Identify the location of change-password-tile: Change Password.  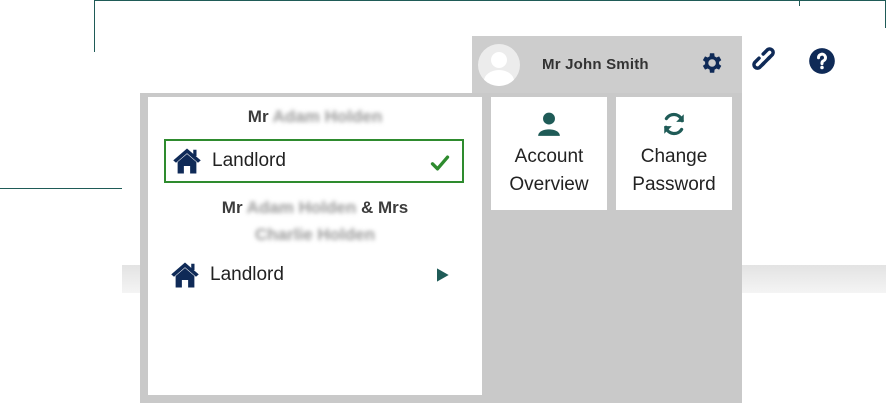
(674, 153).